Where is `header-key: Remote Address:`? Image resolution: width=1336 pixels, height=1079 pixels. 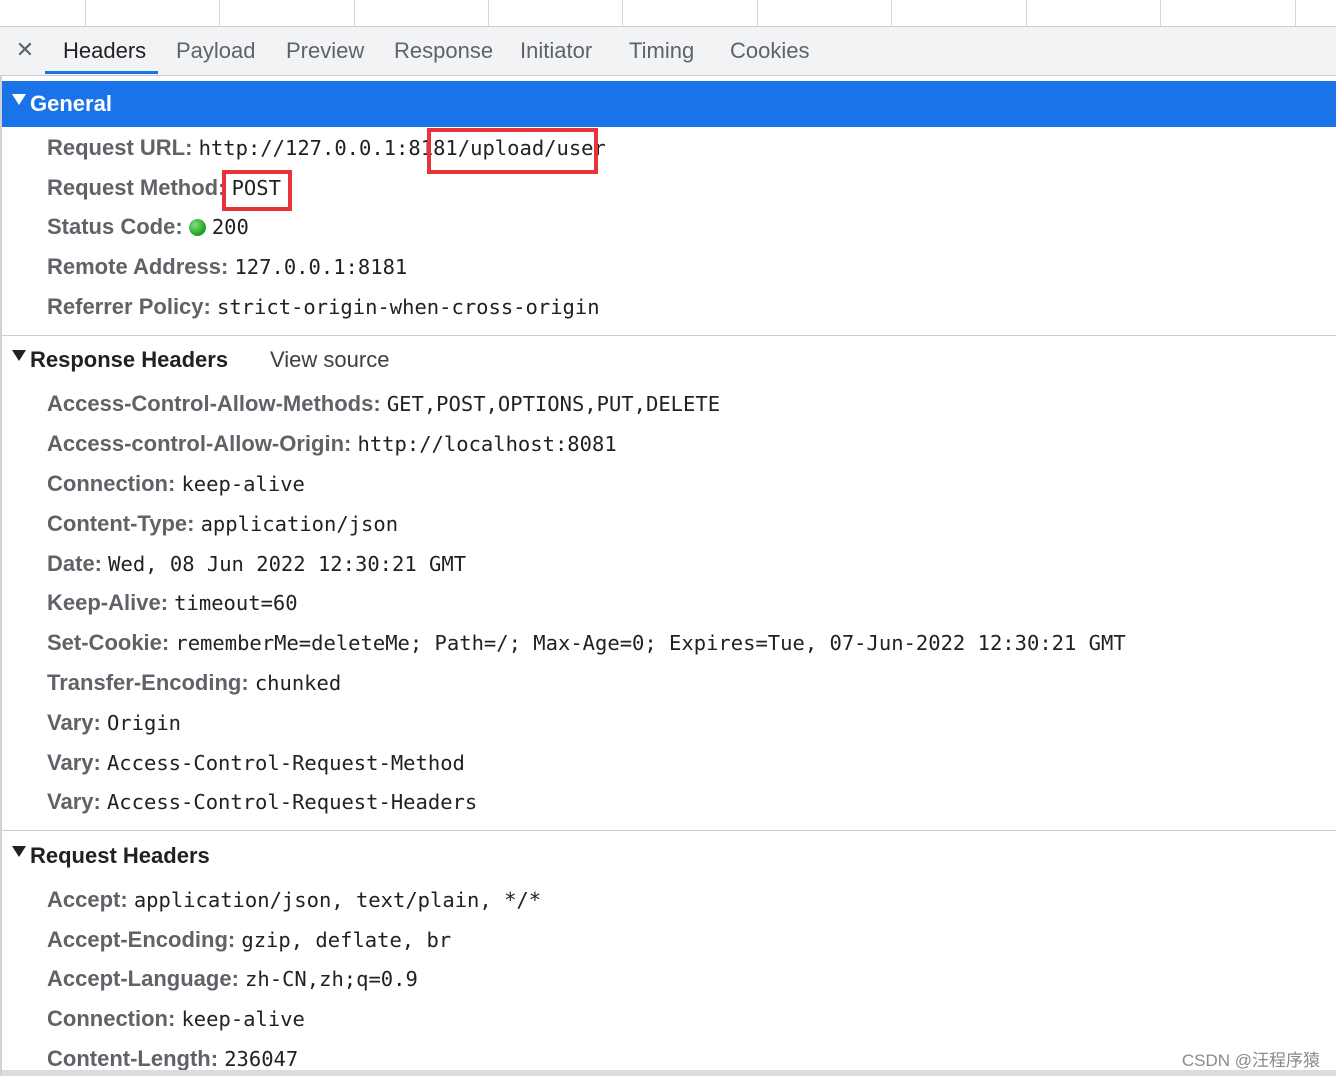 header-key: Remote Address: is located at coordinates (138, 266).